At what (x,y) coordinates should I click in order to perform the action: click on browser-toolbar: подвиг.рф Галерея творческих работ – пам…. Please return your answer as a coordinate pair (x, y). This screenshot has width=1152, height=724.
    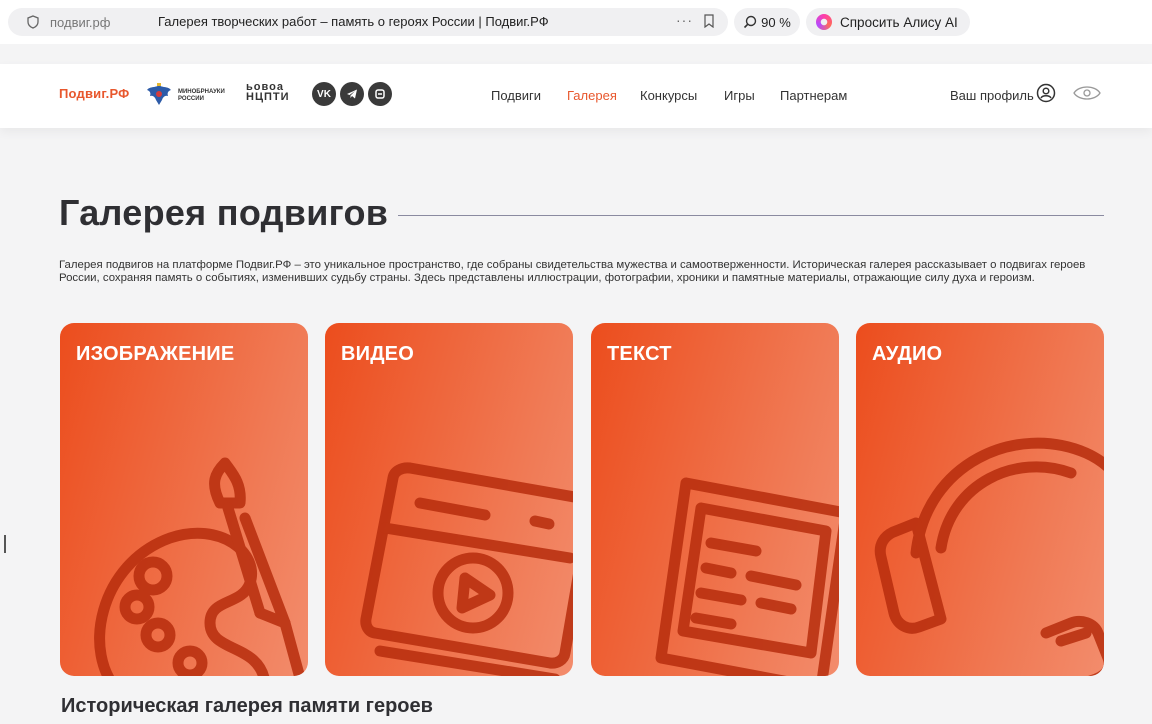
    Looking at the image, I should click on (576, 22).